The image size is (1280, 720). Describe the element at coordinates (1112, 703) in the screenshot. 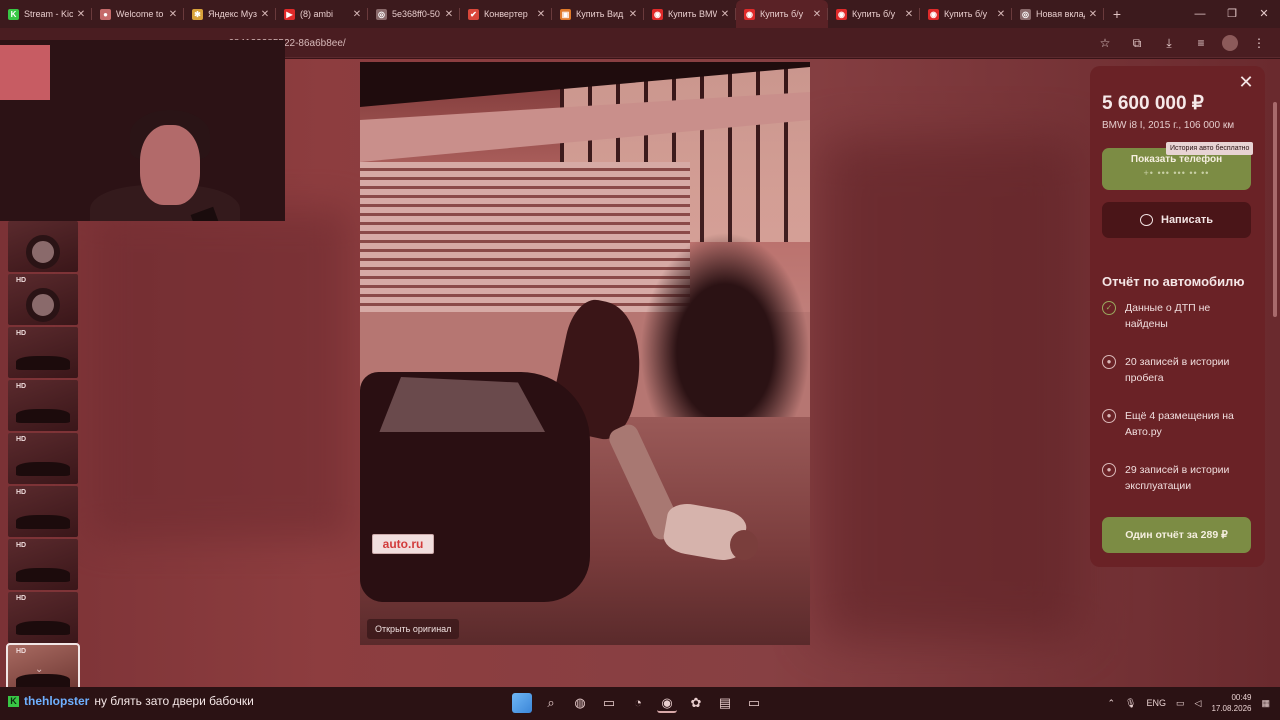

I see `tray-chevron-up-icon: ⌃` at that location.